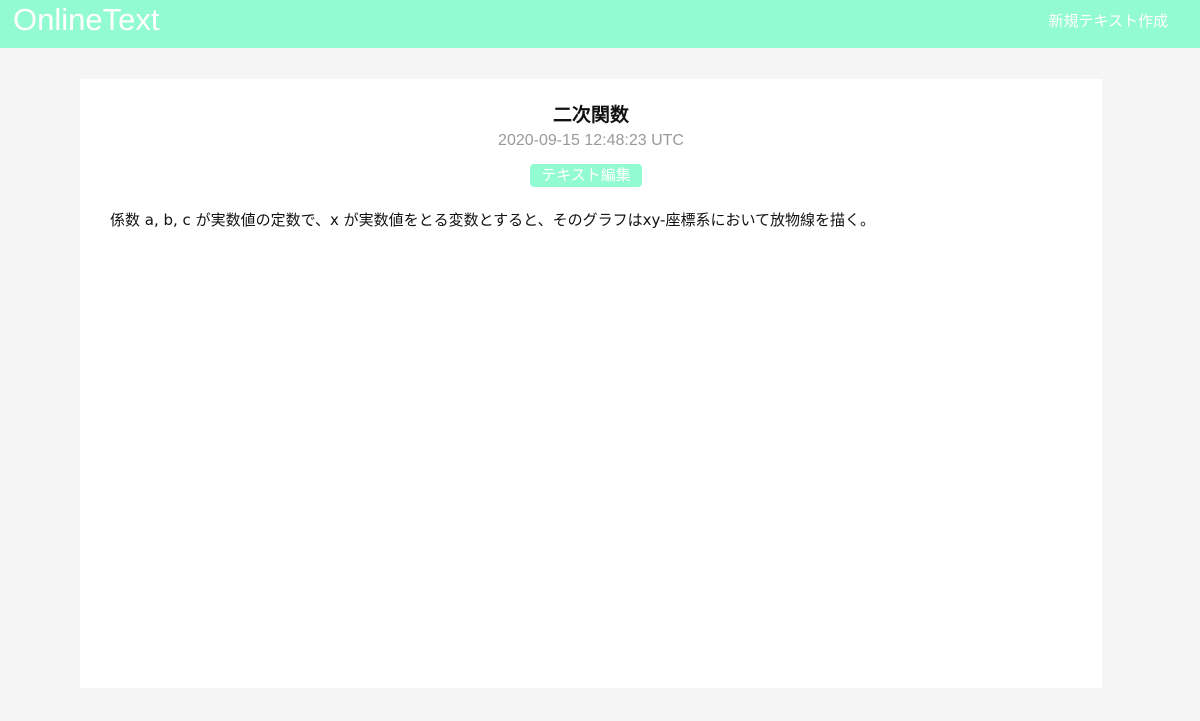  Describe the element at coordinates (600, 24) in the screenshot. I see `top-header: OnlineText 新規テキスト作成` at that location.